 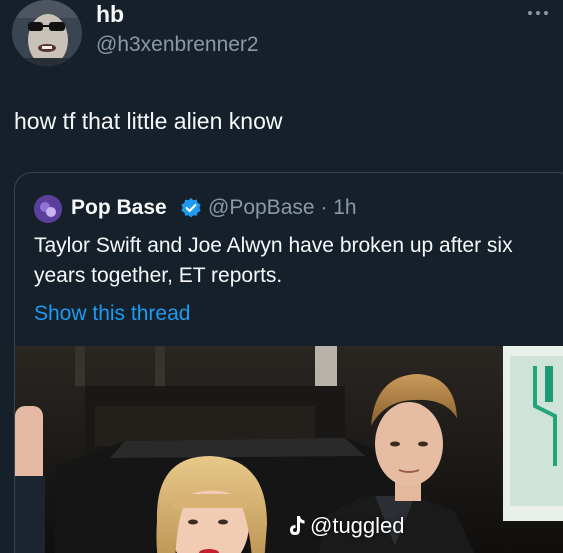 I want to click on watermark-text: @tuggled, so click(x=357, y=525).